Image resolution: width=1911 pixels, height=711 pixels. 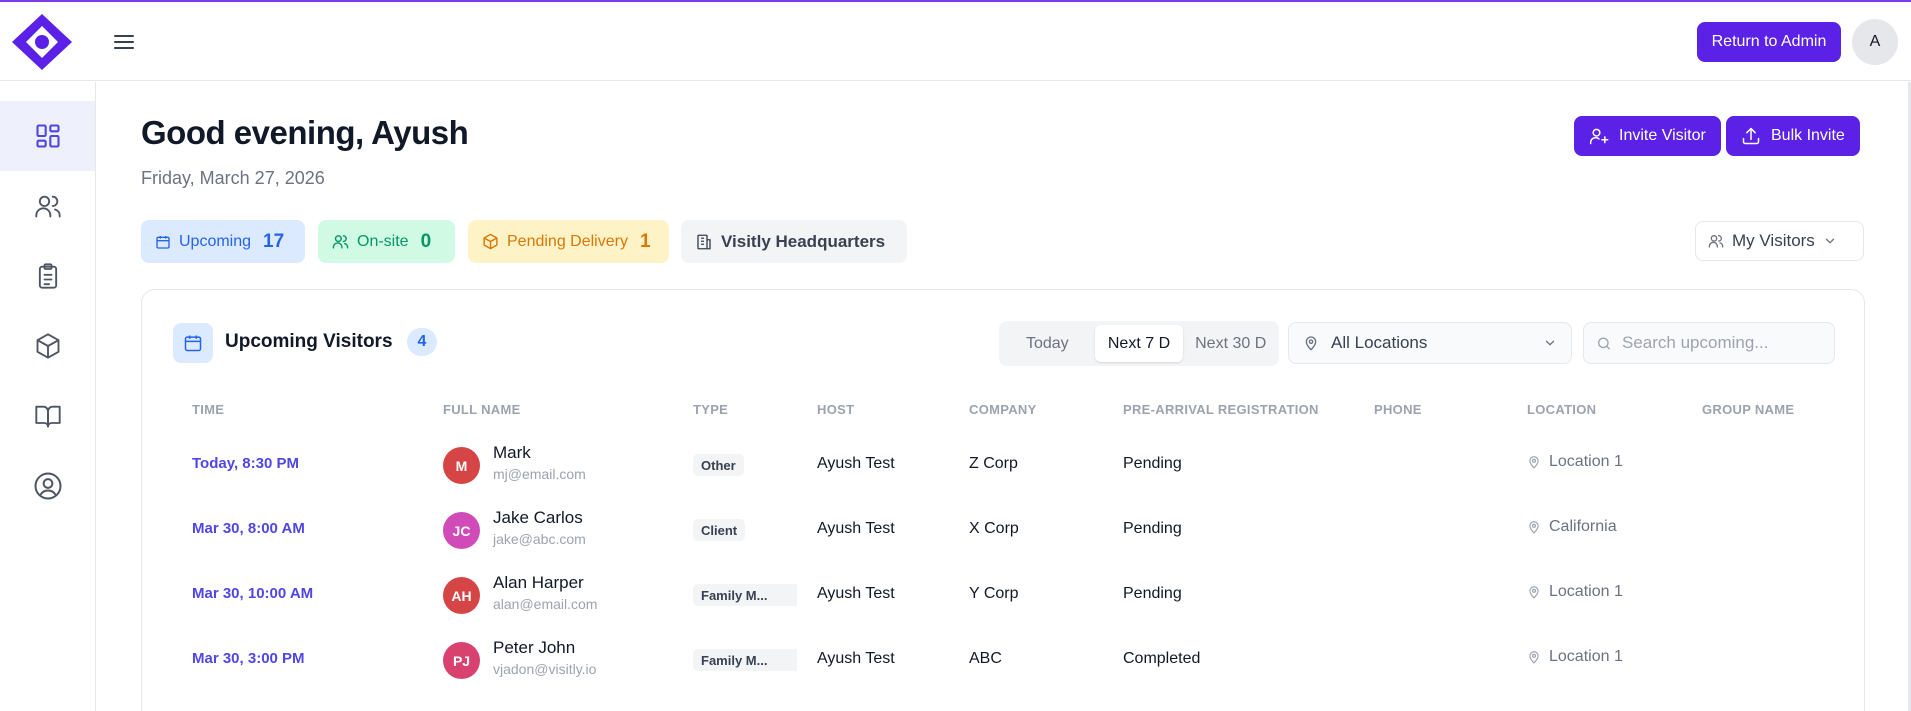 I want to click on sidebar-item-docs, so click(x=47, y=416).